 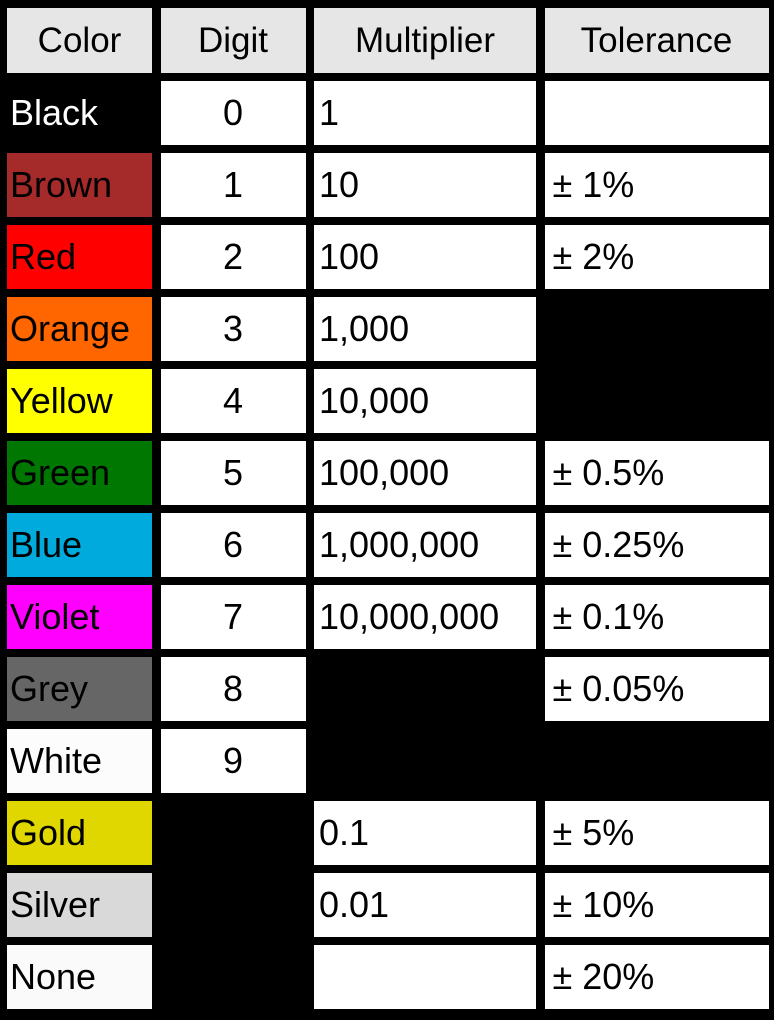 What do you see at coordinates (425, 617) in the screenshot?
I see `multiplier-cell: 10,000,000` at bounding box center [425, 617].